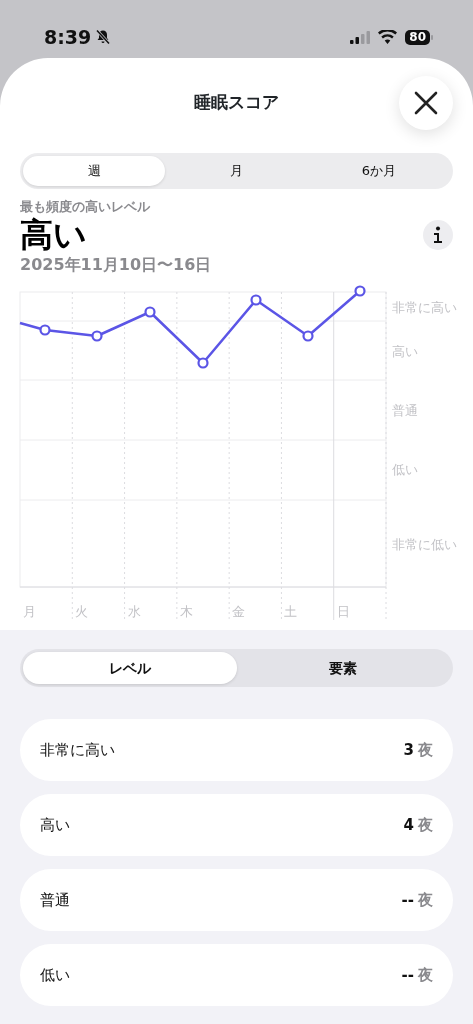 Image resolution: width=473 pixels, height=1024 pixels. What do you see at coordinates (103, 37) in the screenshot?
I see `silent-bell-icon` at bounding box center [103, 37].